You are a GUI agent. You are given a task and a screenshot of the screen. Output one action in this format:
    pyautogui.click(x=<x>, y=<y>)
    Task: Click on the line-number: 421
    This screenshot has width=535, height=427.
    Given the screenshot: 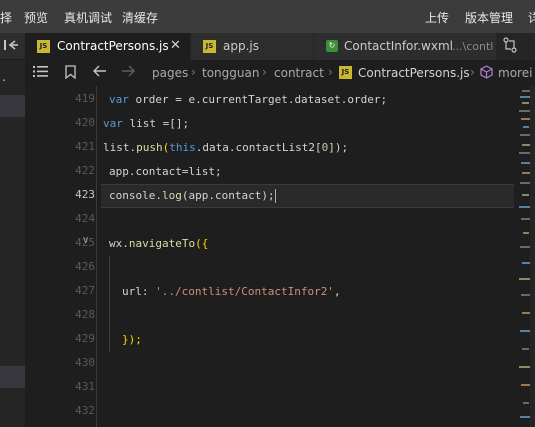 What is the action you would take?
    pyautogui.click(x=85, y=146)
    